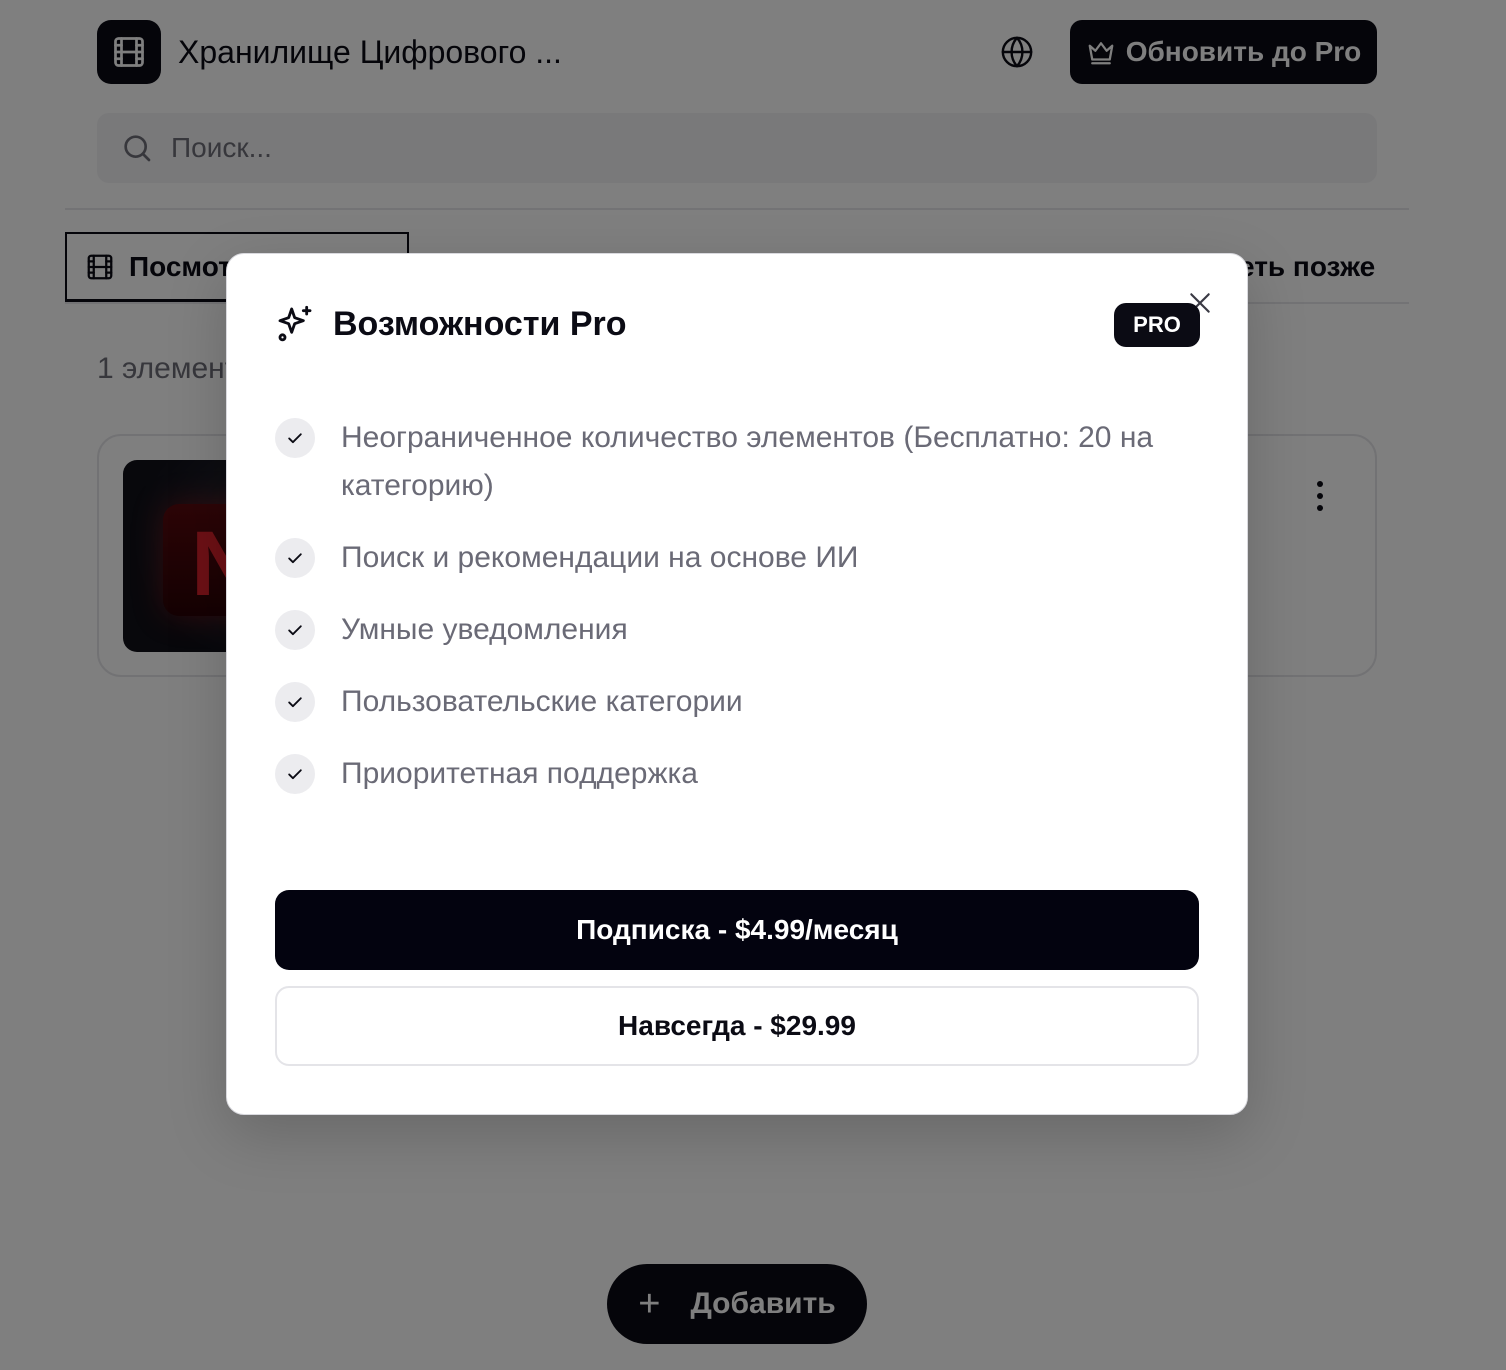 This screenshot has height=1370, width=1506. I want to click on feature-item: Пользовательские категории, so click(740, 702).